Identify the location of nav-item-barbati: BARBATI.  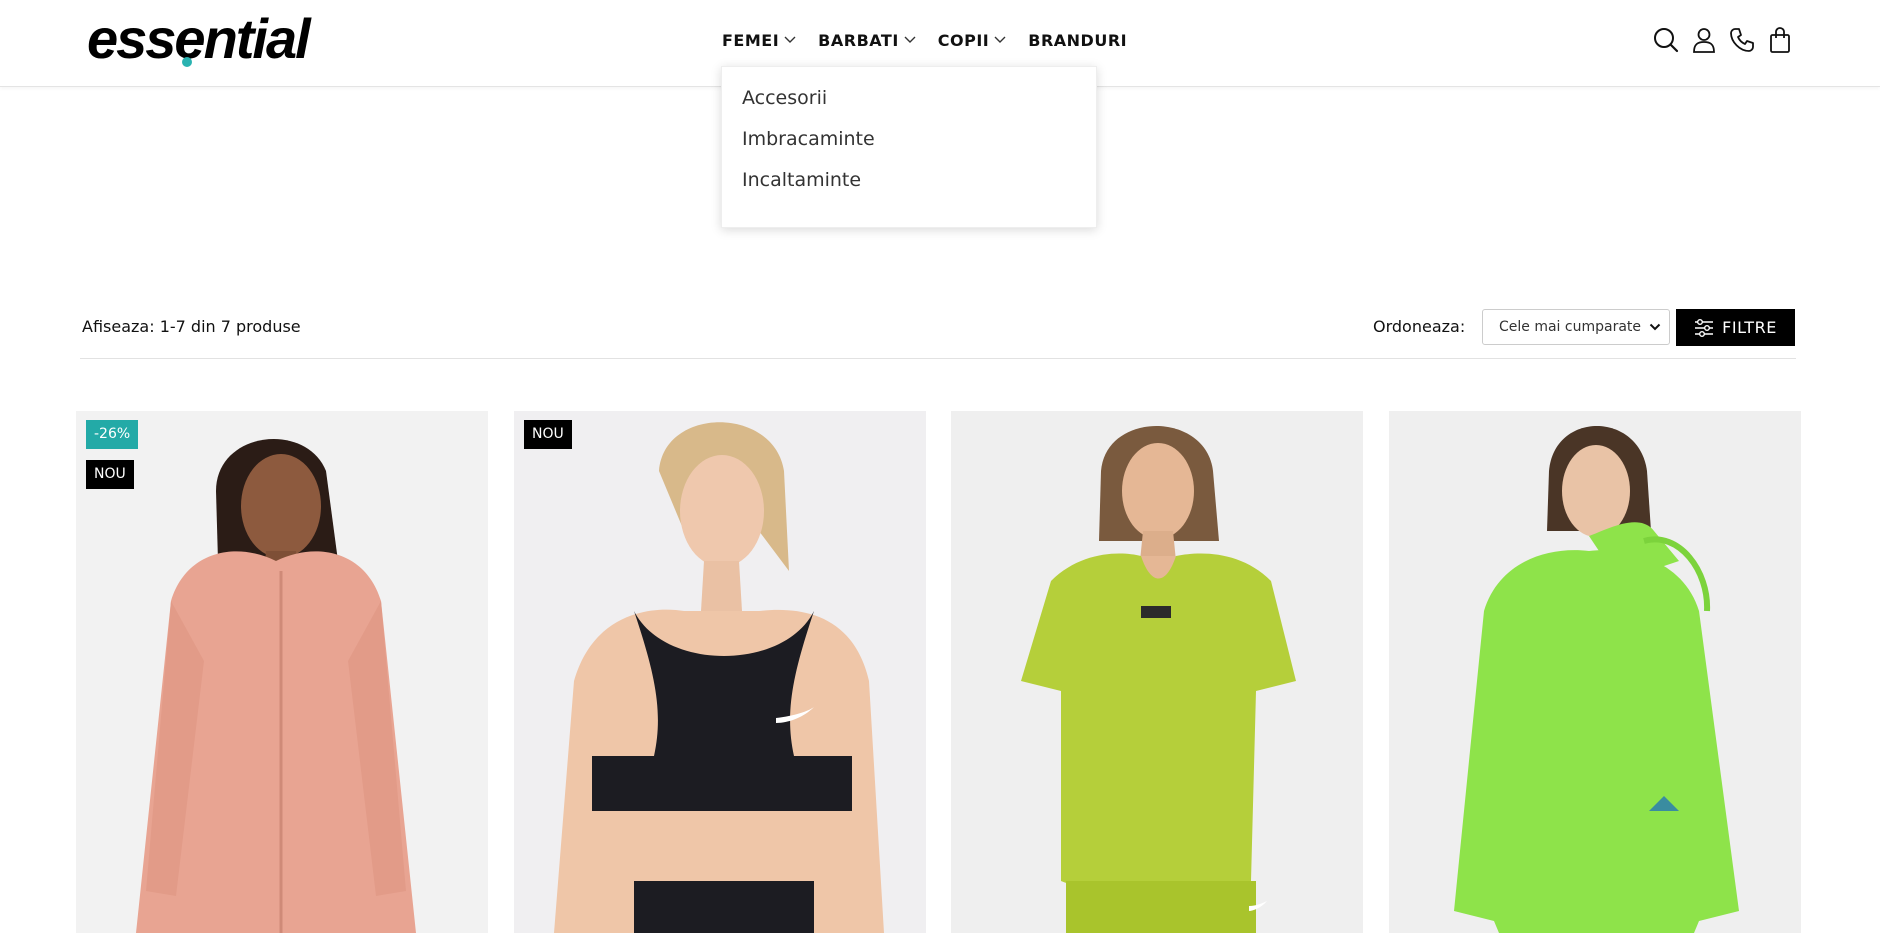
(867, 40).